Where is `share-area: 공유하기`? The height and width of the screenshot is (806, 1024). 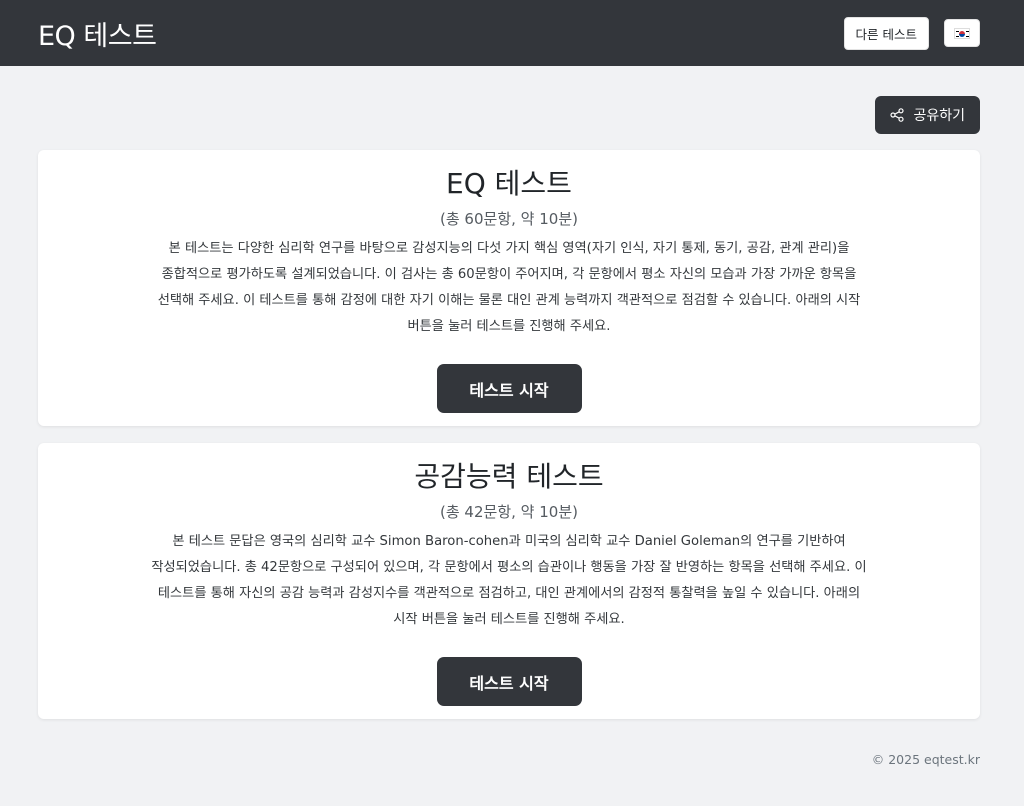 share-area: 공유하기 is located at coordinates (927, 115).